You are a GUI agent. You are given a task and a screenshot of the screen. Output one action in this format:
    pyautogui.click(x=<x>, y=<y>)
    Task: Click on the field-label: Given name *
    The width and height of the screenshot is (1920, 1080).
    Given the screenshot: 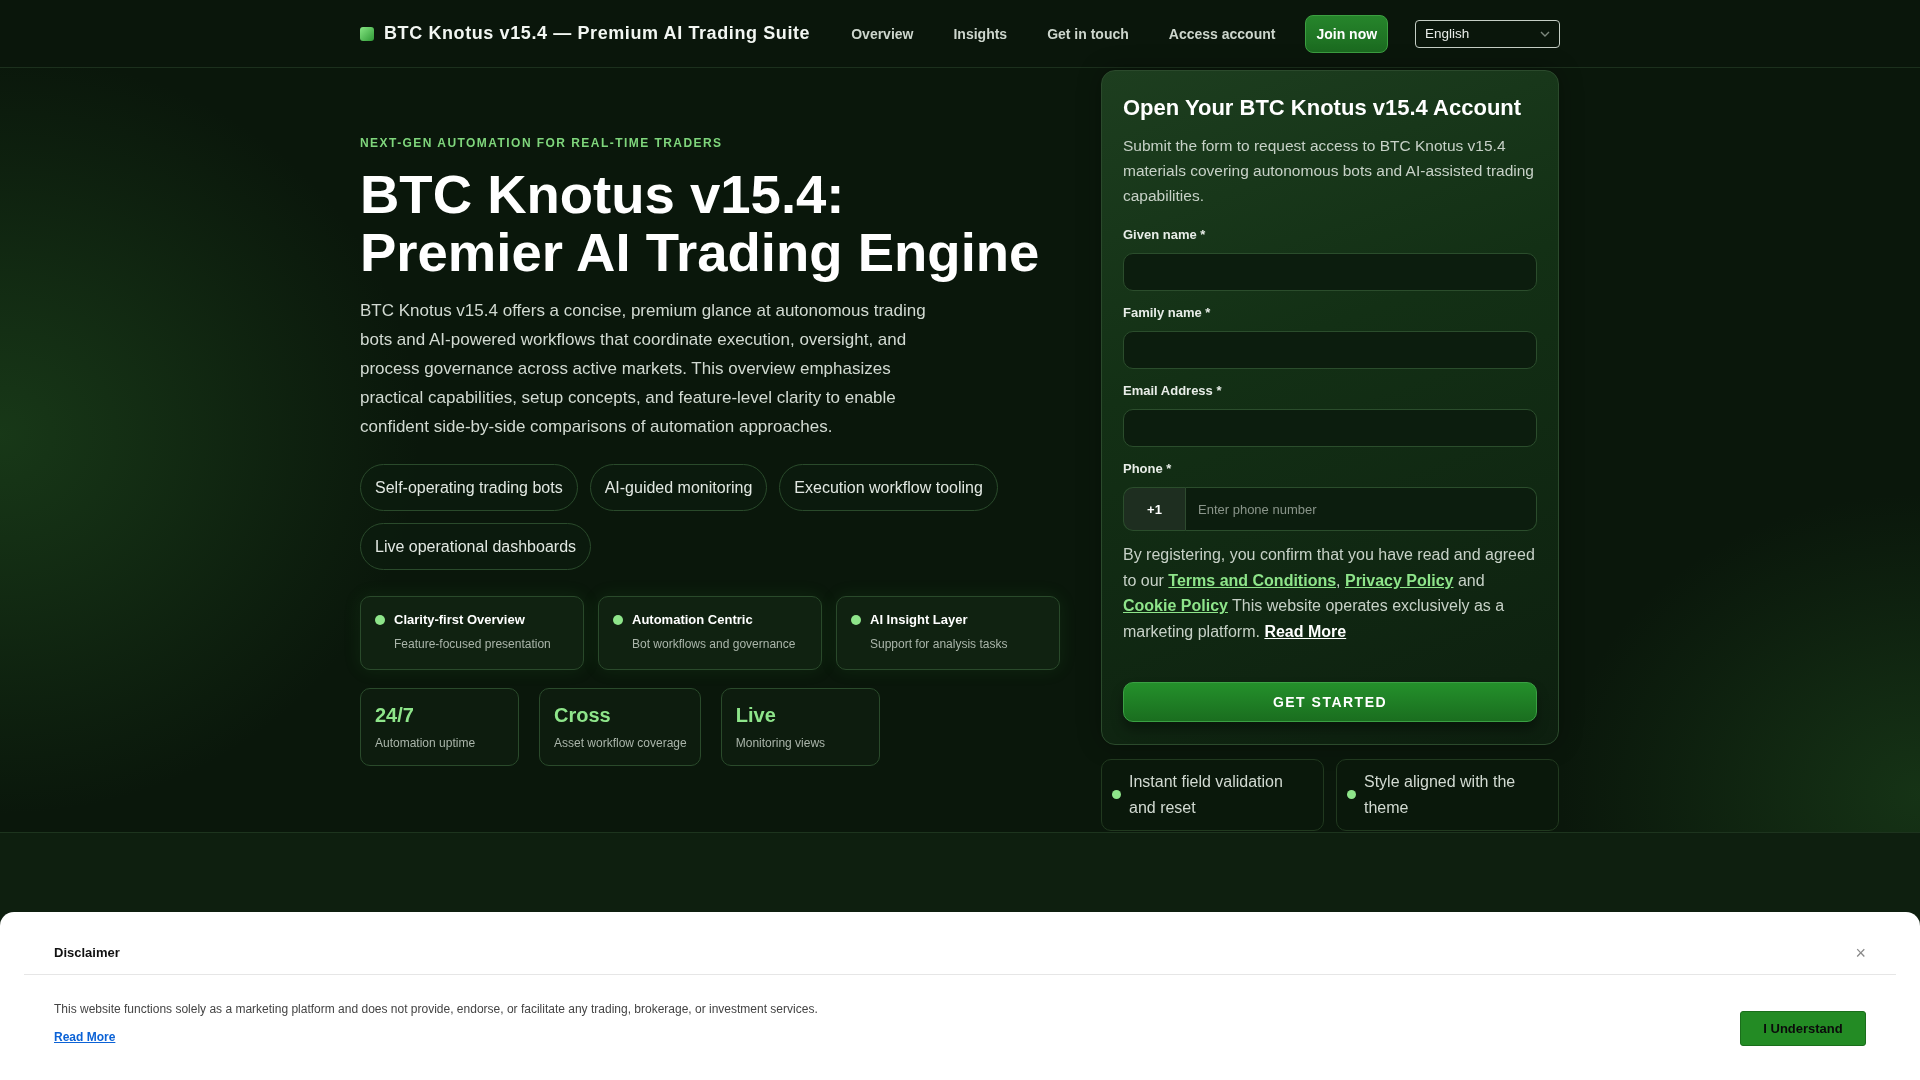 What is the action you would take?
    pyautogui.click(x=1165, y=235)
    